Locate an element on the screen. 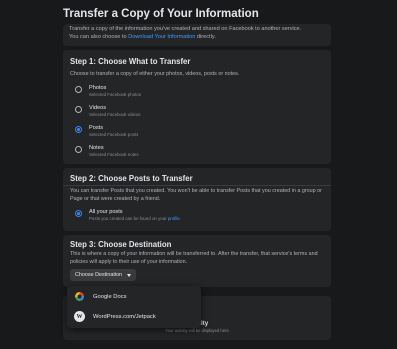 The height and width of the screenshot is (349, 397). option-videos: Videos Selected Facebook videos is located at coordinates (108, 111).